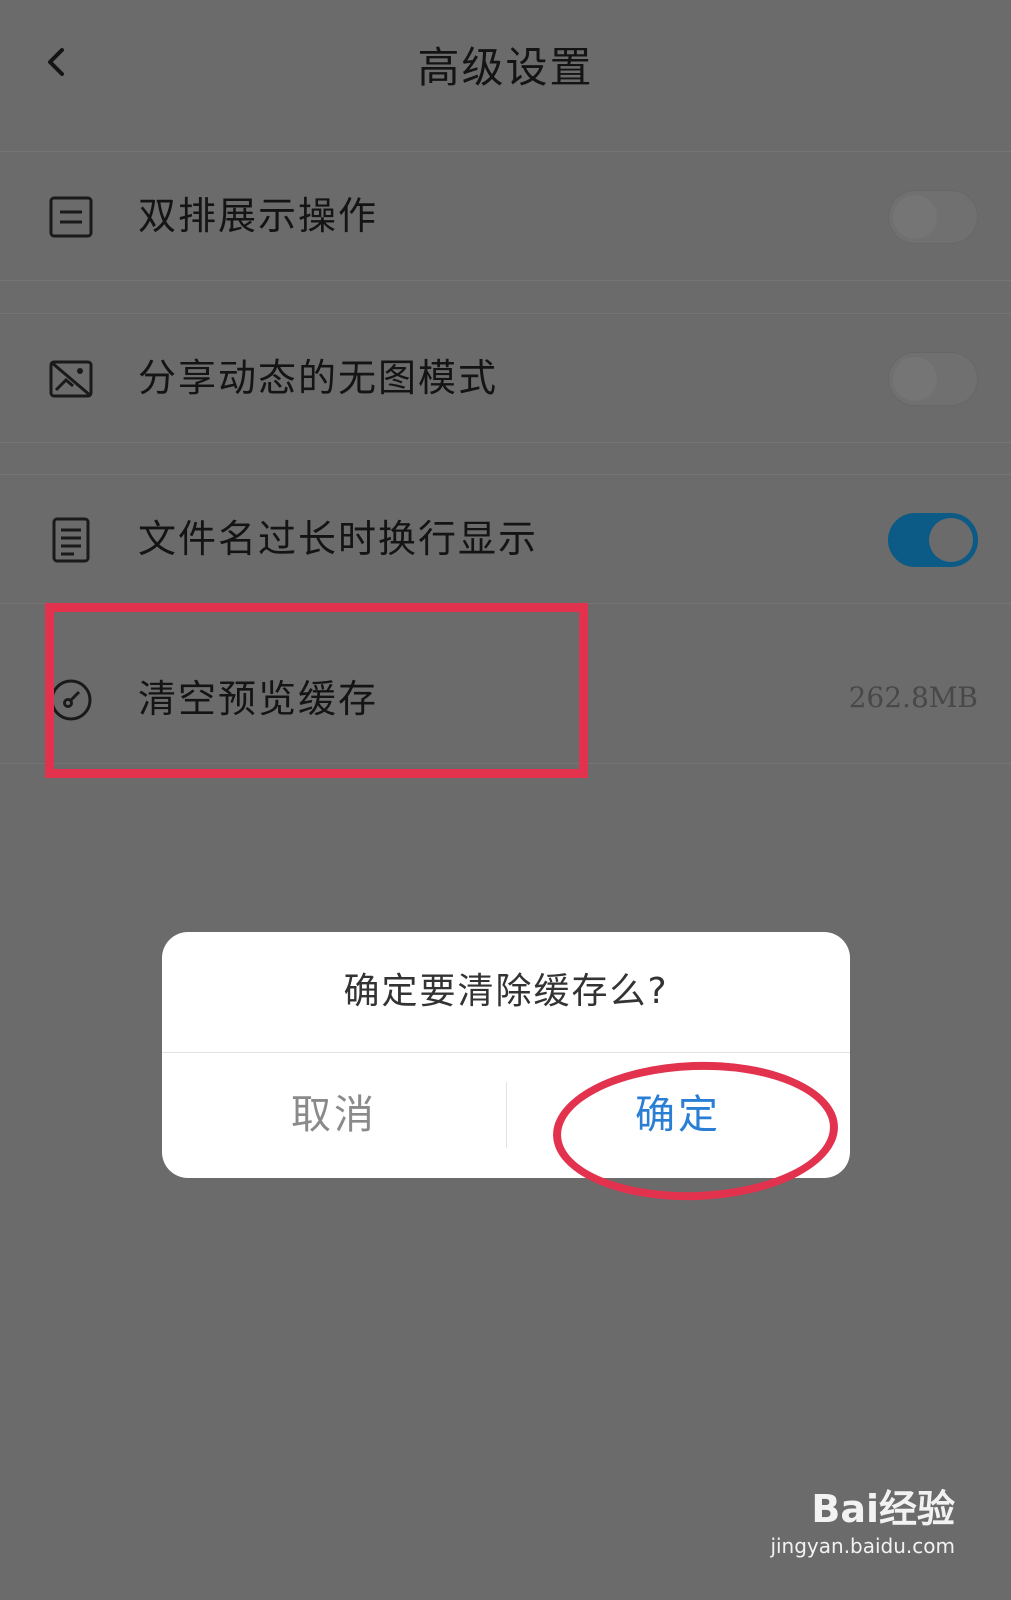  Describe the element at coordinates (71, 217) in the screenshot. I see `list-box-icon` at that location.